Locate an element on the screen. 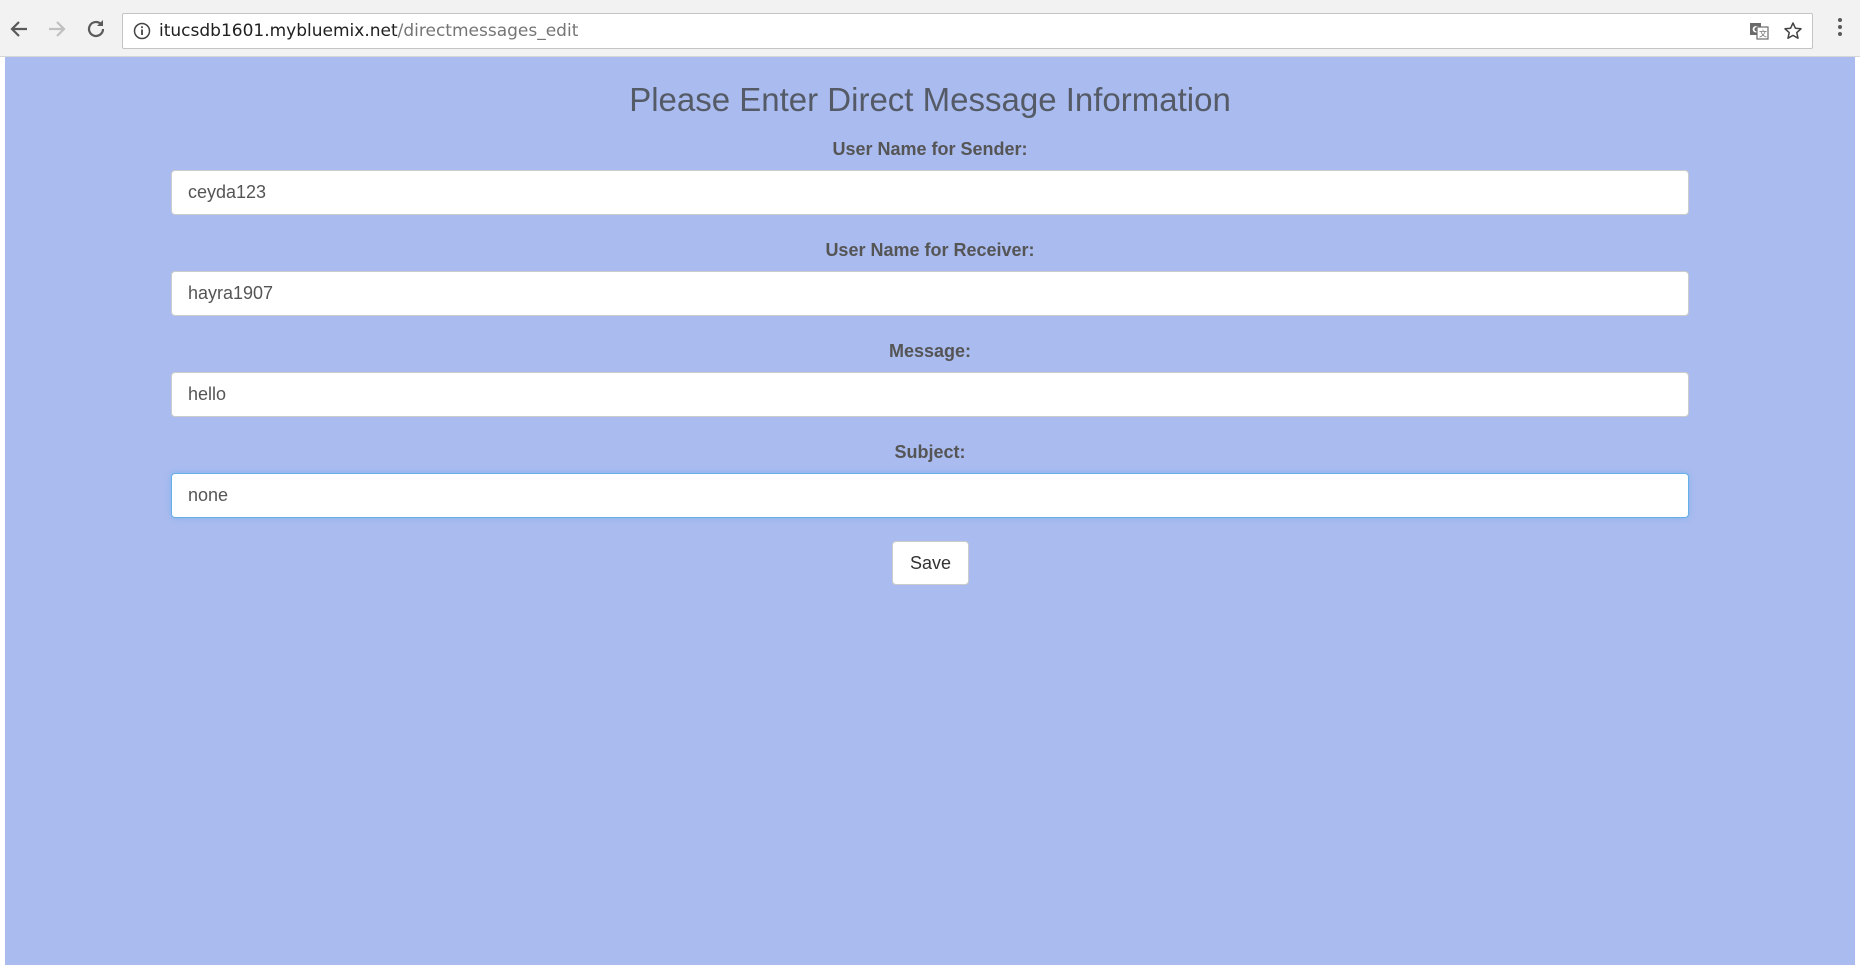 This screenshot has width=1860, height=966. translate-icon: G文 is located at coordinates (1759, 31).